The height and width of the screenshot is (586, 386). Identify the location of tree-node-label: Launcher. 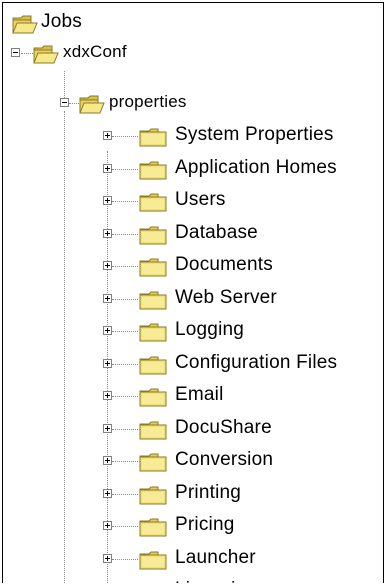
(215, 557).